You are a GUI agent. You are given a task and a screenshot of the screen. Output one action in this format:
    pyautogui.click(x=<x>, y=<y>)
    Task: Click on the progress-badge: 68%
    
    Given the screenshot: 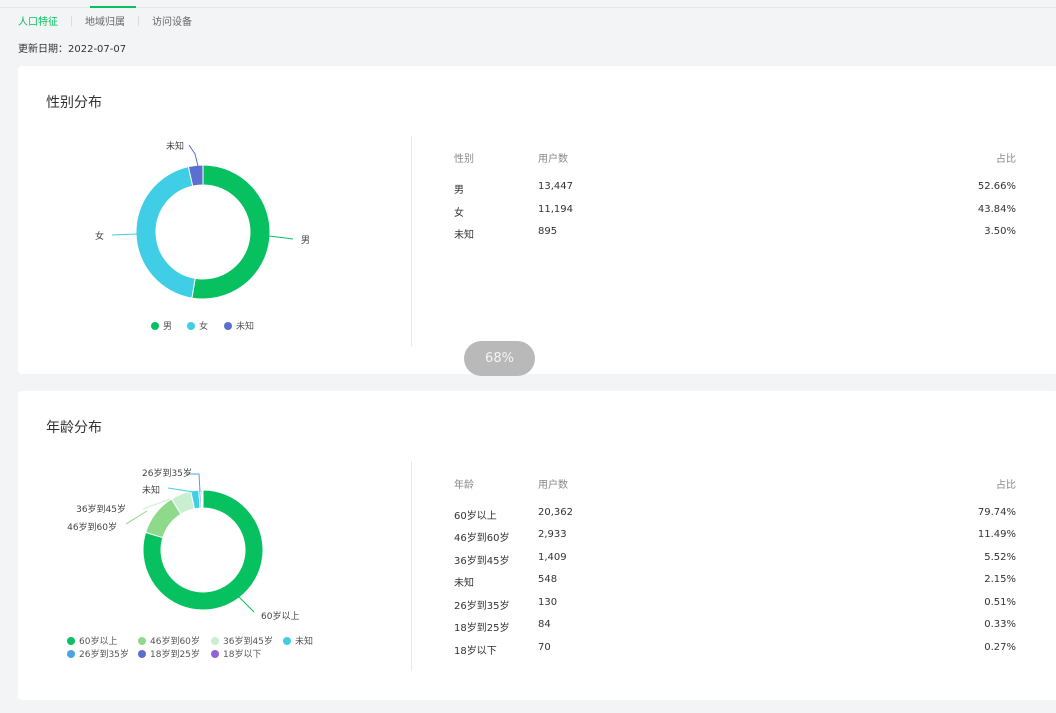 What is the action you would take?
    pyautogui.click(x=499, y=358)
    